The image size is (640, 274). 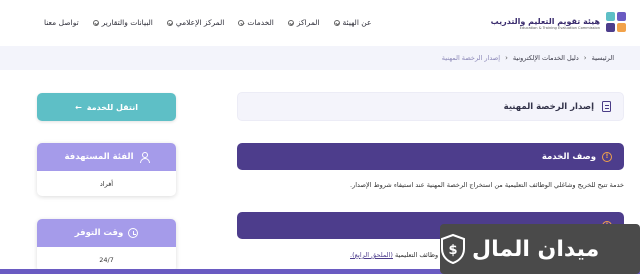 I want to click on target-audience-card: الفئة المستهدفة أفراد, so click(x=106, y=169).